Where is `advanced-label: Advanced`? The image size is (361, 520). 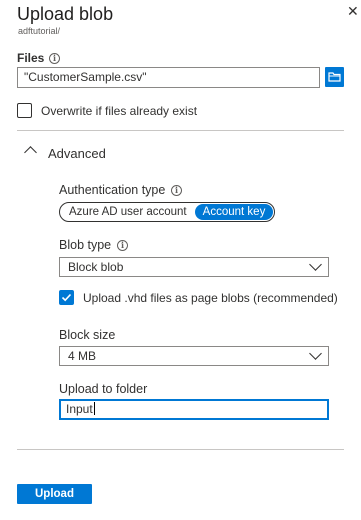 advanced-label: Advanced is located at coordinates (77, 153).